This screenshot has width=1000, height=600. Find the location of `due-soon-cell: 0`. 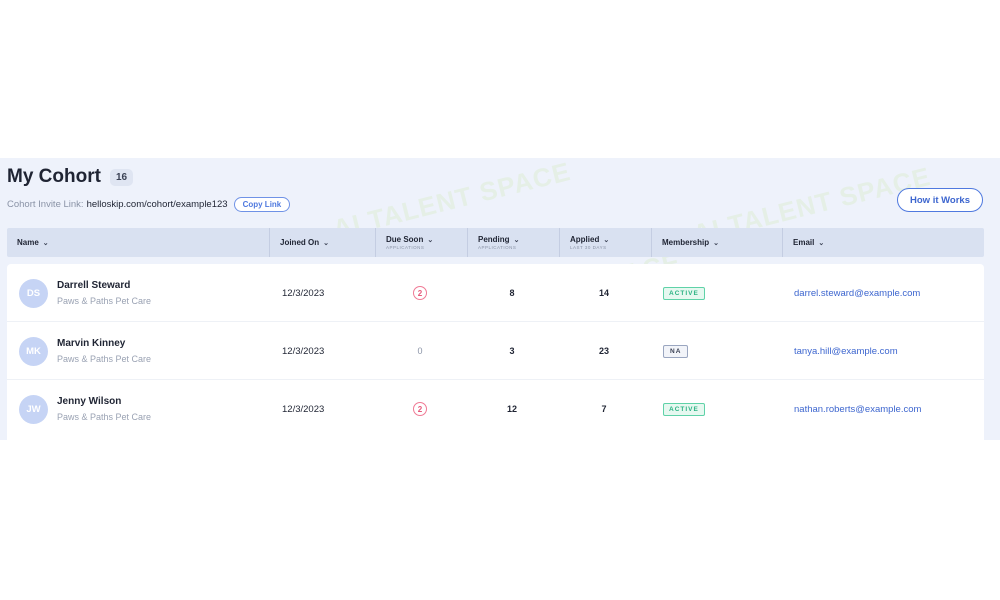

due-soon-cell: 0 is located at coordinates (420, 351).